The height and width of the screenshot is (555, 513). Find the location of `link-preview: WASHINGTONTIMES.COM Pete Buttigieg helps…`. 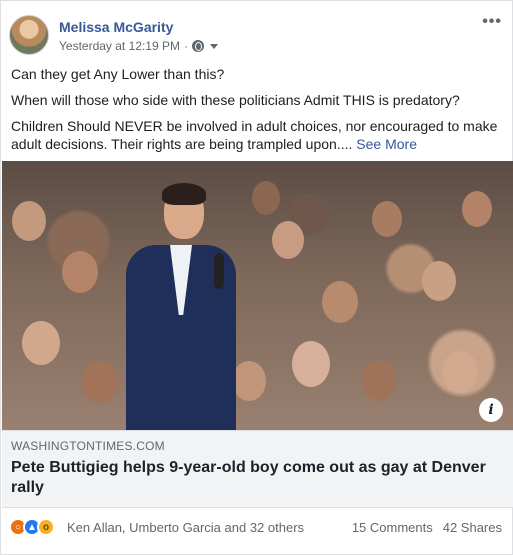

link-preview: WASHINGTONTIMES.COM Pete Buttigieg helps… is located at coordinates (257, 469).